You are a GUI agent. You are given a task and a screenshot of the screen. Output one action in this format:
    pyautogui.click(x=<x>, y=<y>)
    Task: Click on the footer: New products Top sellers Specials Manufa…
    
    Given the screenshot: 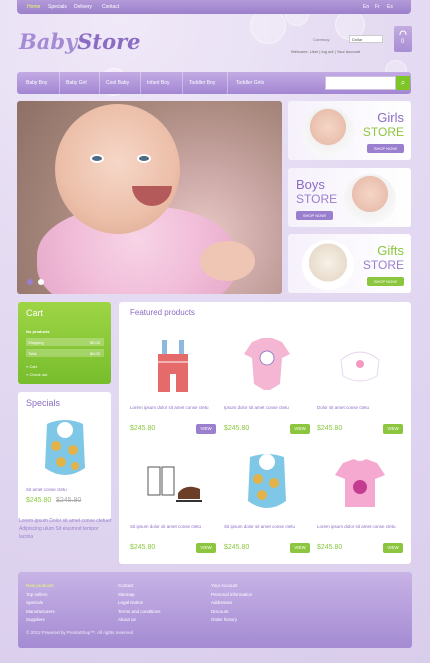 What is the action you would take?
    pyautogui.click(x=215, y=610)
    